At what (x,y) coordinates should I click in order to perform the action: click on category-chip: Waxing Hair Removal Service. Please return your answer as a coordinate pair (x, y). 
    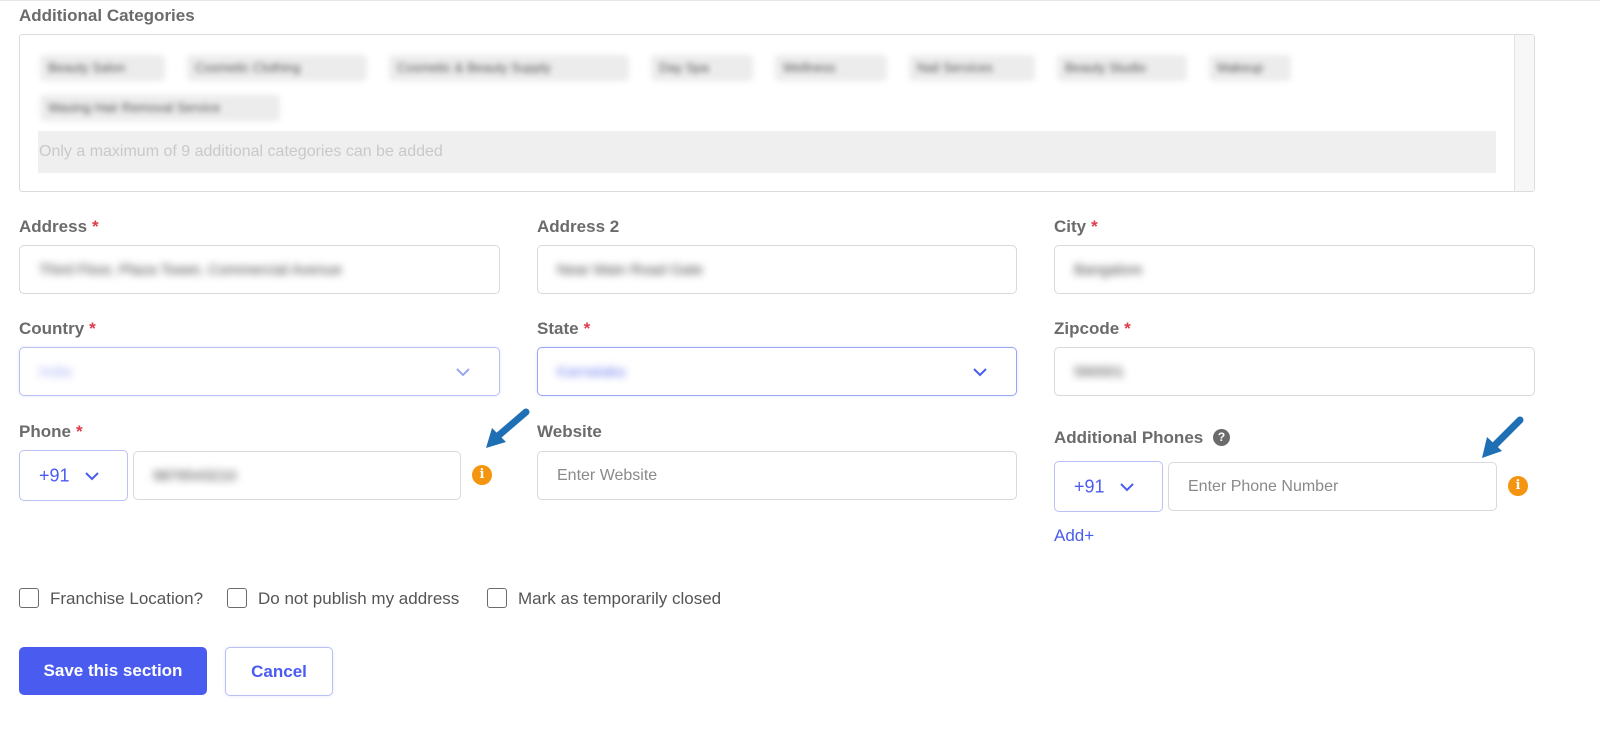
    Looking at the image, I should click on (160, 108).